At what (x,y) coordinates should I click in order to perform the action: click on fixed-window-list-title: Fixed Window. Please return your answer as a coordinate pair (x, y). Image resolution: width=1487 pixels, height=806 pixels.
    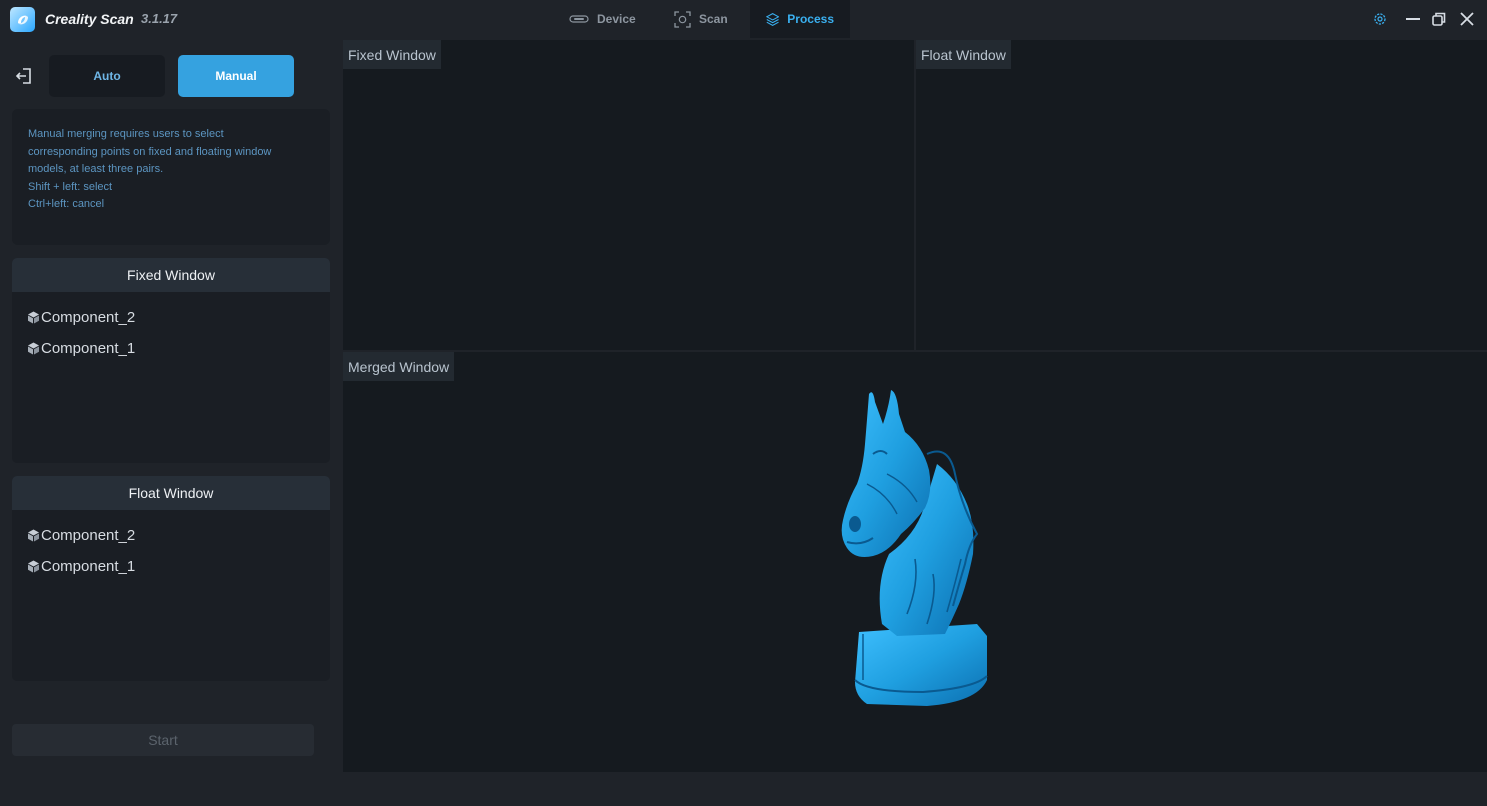
    Looking at the image, I should click on (171, 275).